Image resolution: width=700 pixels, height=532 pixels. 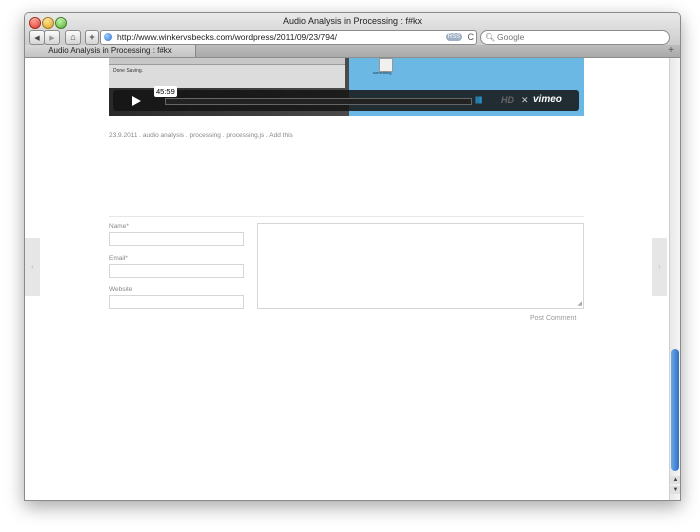 What do you see at coordinates (471, 37) in the screenshot?
I see `reload-icon: C` at bounding box center [471, 37].